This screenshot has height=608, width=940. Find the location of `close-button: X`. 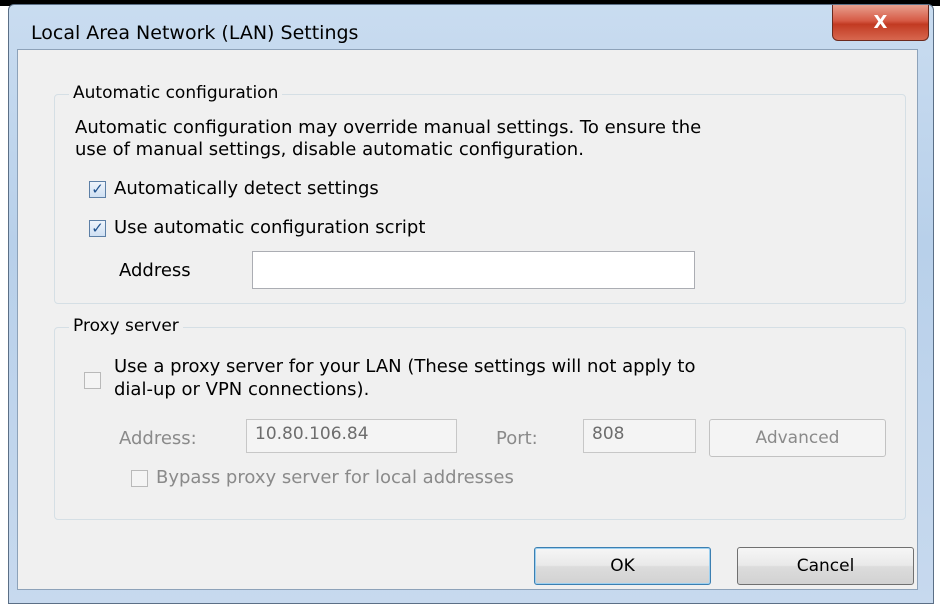

close-button: X is located at coordinates (880, 23).